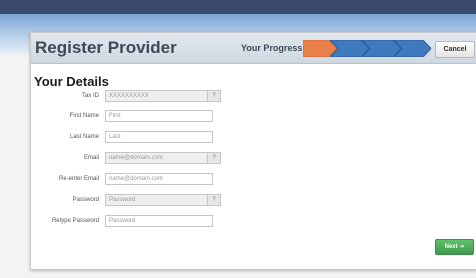 This screenshot has height=278, width=476. Describe the element at coordinates (253, 97) in the screenshot. I see `form-row-tax-id: Tax ID XXXXXXXXXX ?` at that location.